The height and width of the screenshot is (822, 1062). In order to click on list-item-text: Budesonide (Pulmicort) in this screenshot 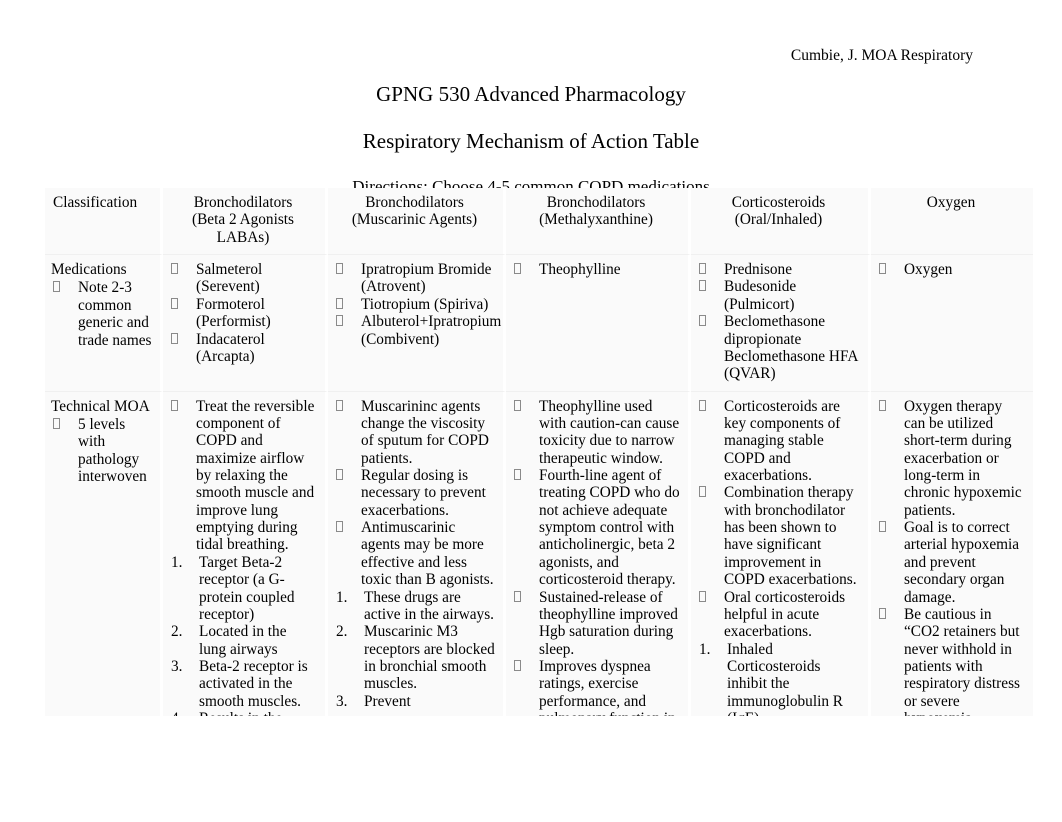, I will do `click(760, 295)`.